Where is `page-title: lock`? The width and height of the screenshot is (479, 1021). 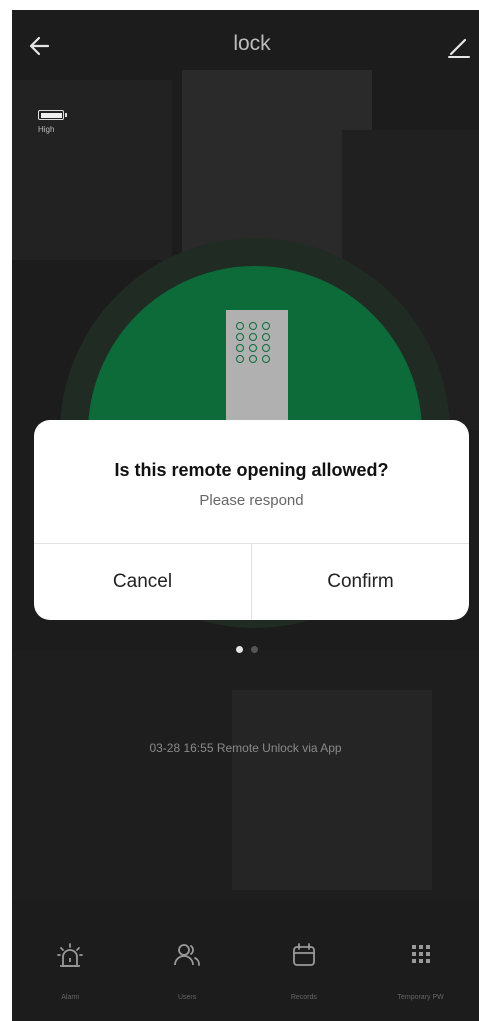
page-title: lock is located at coordinates (252, 43).